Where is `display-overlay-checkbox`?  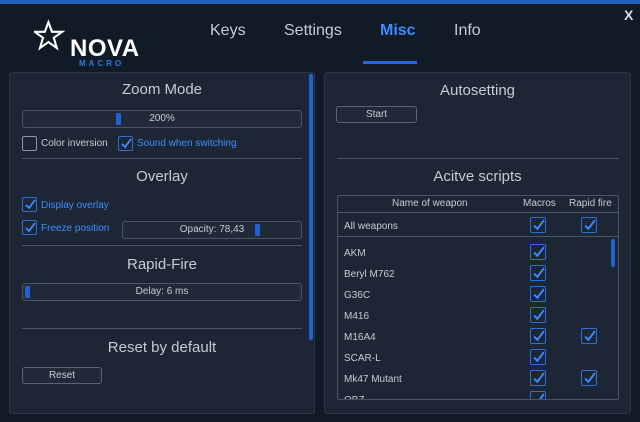
display-overlay-checkbox is located at coordinates (29, 204).